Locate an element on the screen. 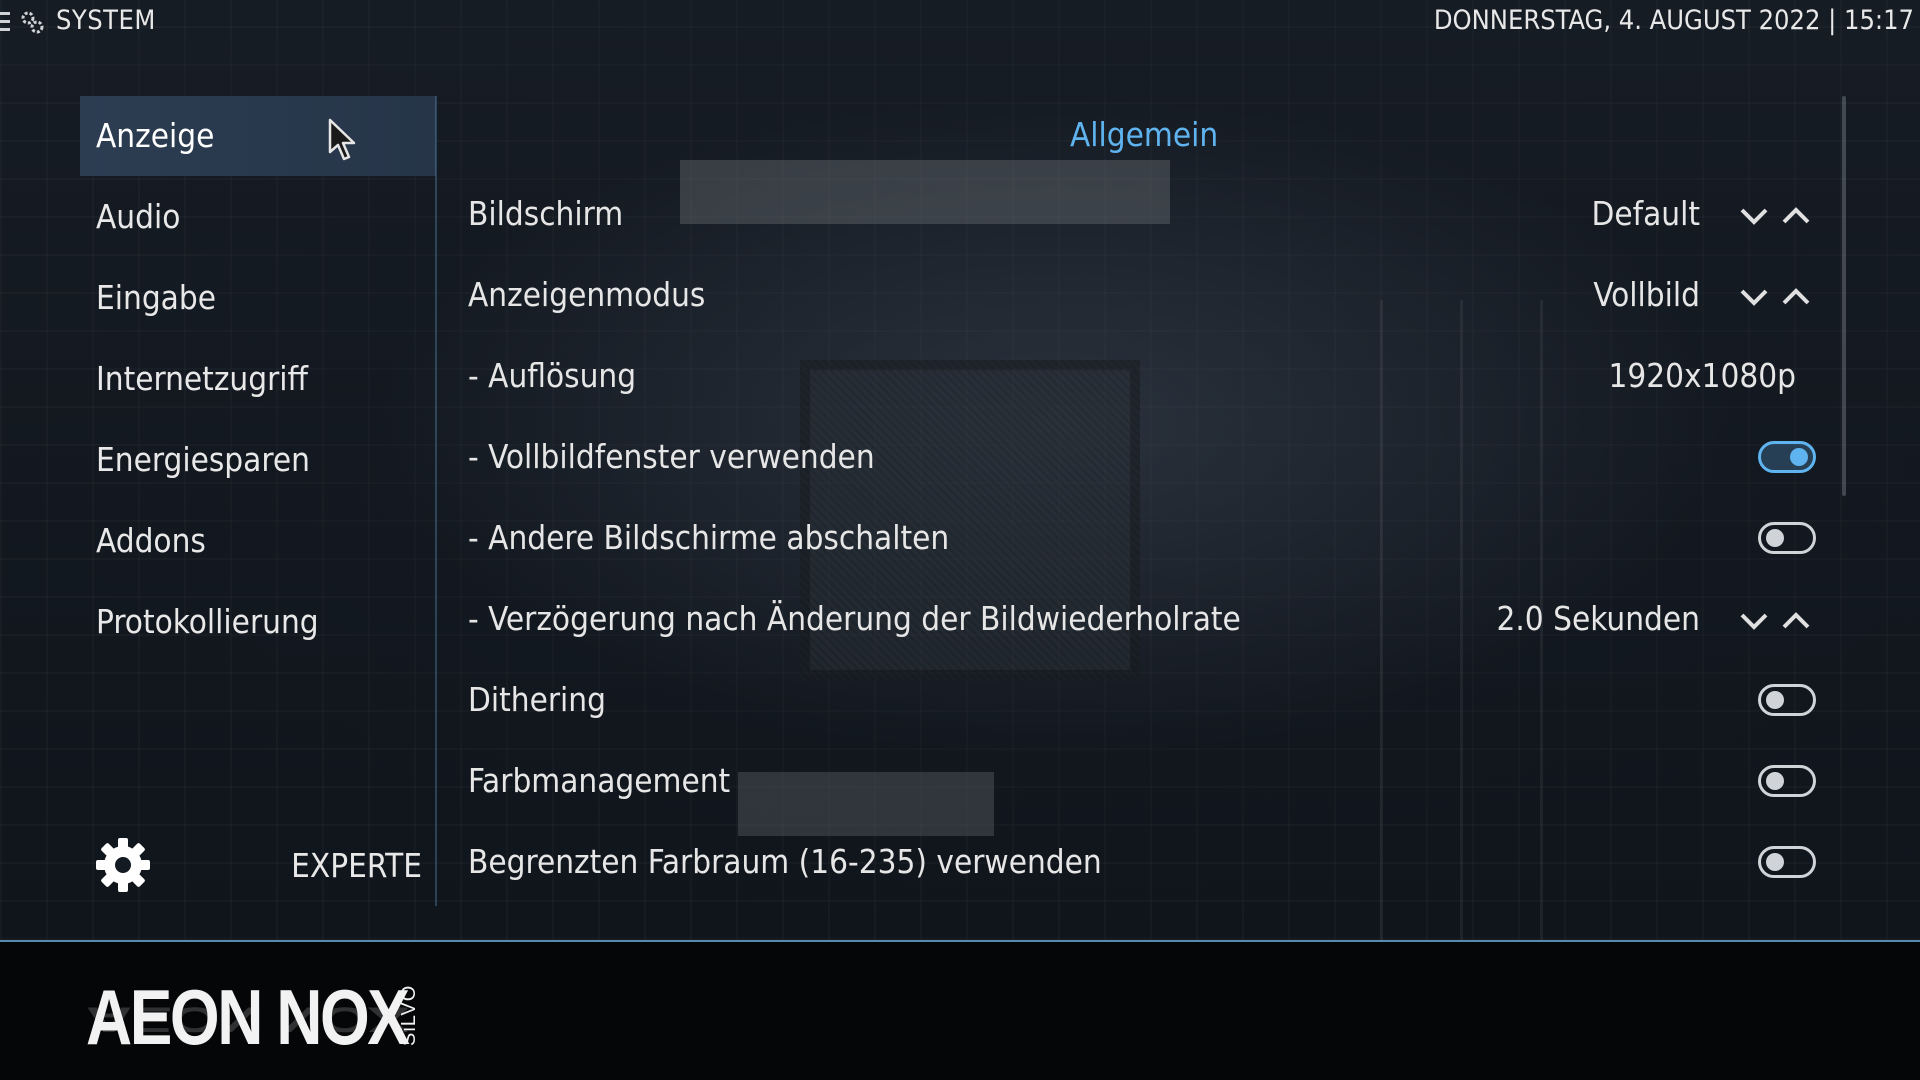  sidebar-item-label: Eingabe is located at coordinates (156, 297).